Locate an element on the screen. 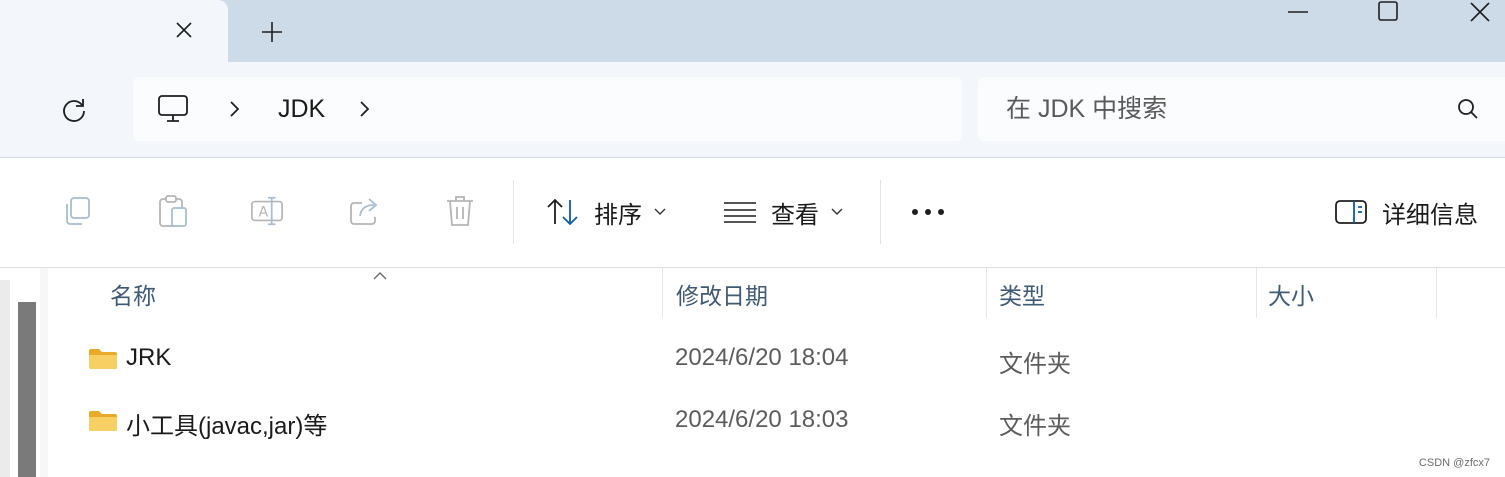 This screenshot has height=477, width=1505. refresh-button is located at coordinates (74, 110).